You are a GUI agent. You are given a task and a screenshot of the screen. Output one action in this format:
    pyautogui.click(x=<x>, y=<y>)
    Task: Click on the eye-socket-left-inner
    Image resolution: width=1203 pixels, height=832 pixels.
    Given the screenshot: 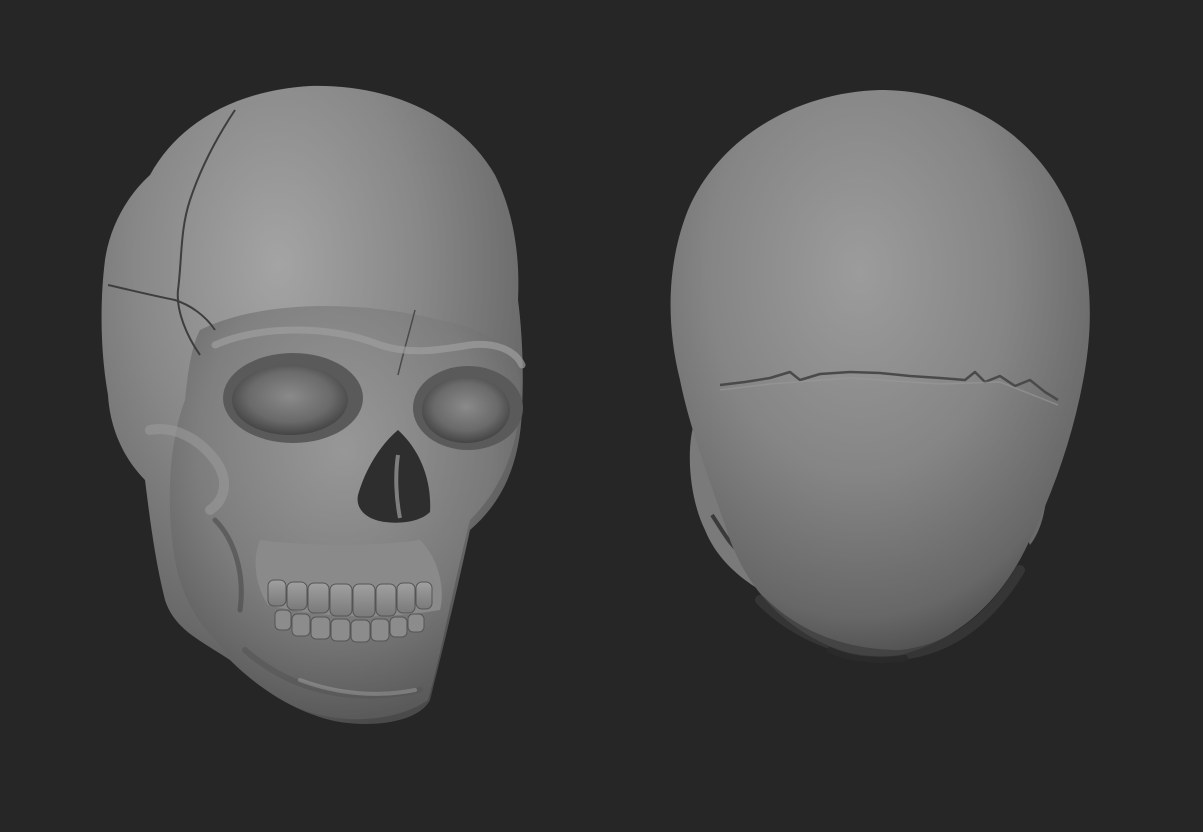 What is the action you would take?
    pyautogui.click(x=290, y=400)
    